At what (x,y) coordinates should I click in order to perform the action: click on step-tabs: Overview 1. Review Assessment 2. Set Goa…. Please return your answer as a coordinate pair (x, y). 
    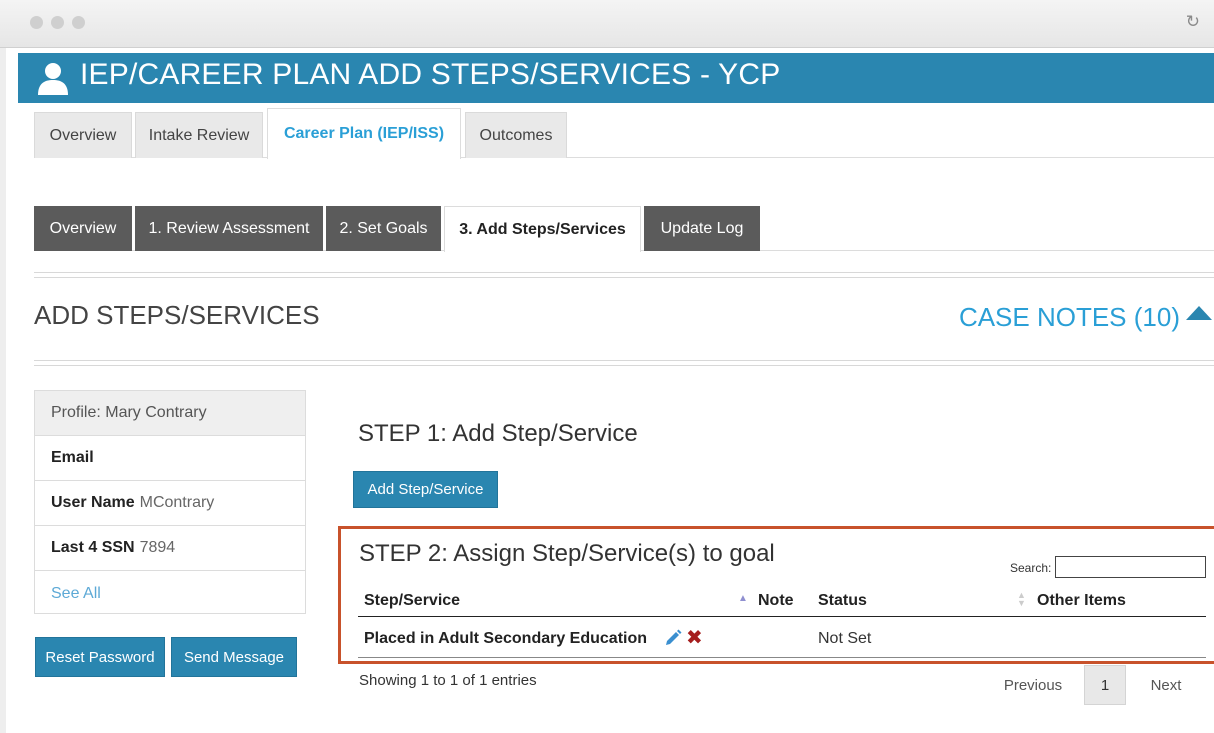
    Looking at the image, I should click on (624, 229).